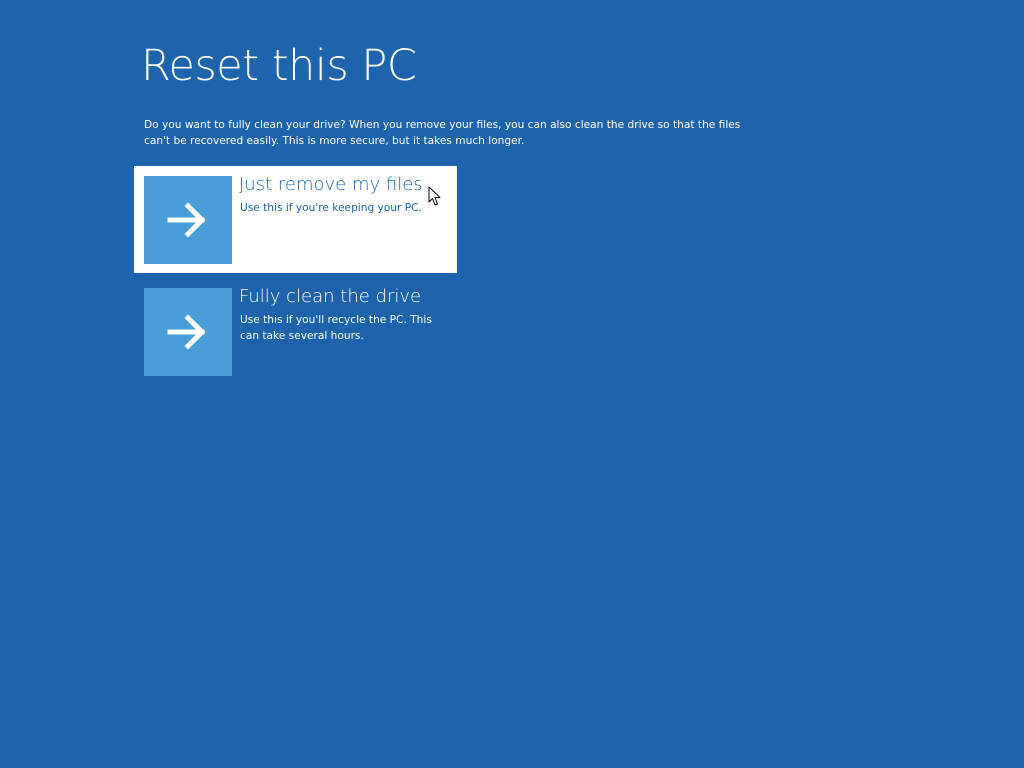  I want to click on option-title: Just remove my files, so click(331, 184).